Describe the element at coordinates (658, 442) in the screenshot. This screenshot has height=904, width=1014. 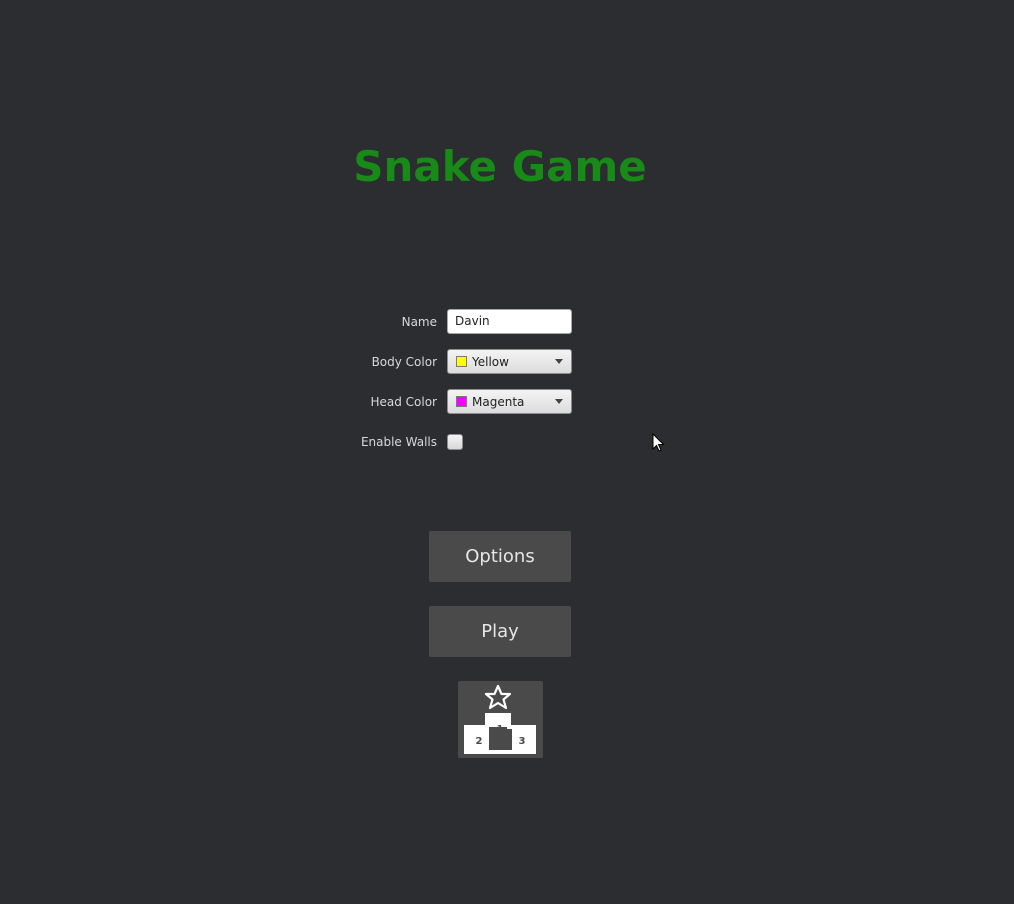
I see `mouse-pointer-icon` at that location.